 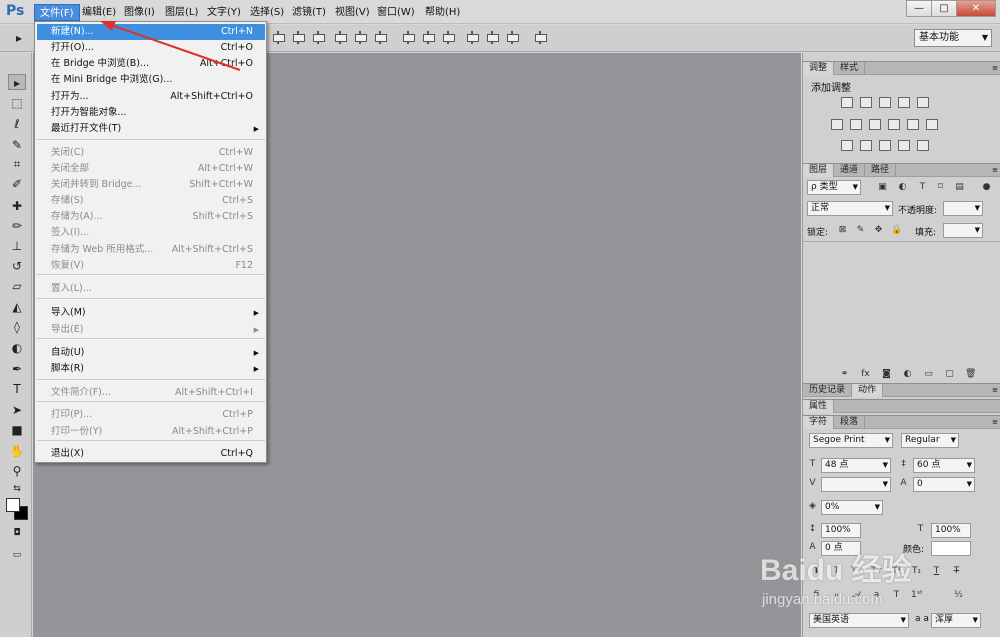 What do you see at coordinates (850, 68) in the screenshot?
I see `tab-styles: 样式` at bounding box center [850, 68].